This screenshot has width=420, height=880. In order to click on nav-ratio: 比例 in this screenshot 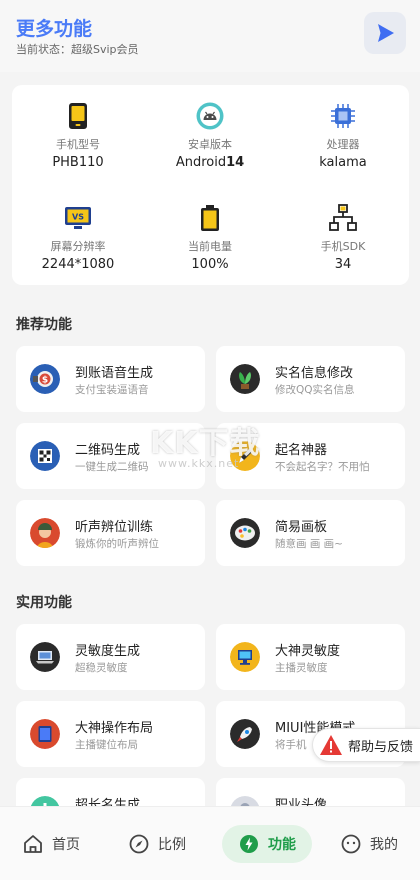, I will do `click(157, 844)`.